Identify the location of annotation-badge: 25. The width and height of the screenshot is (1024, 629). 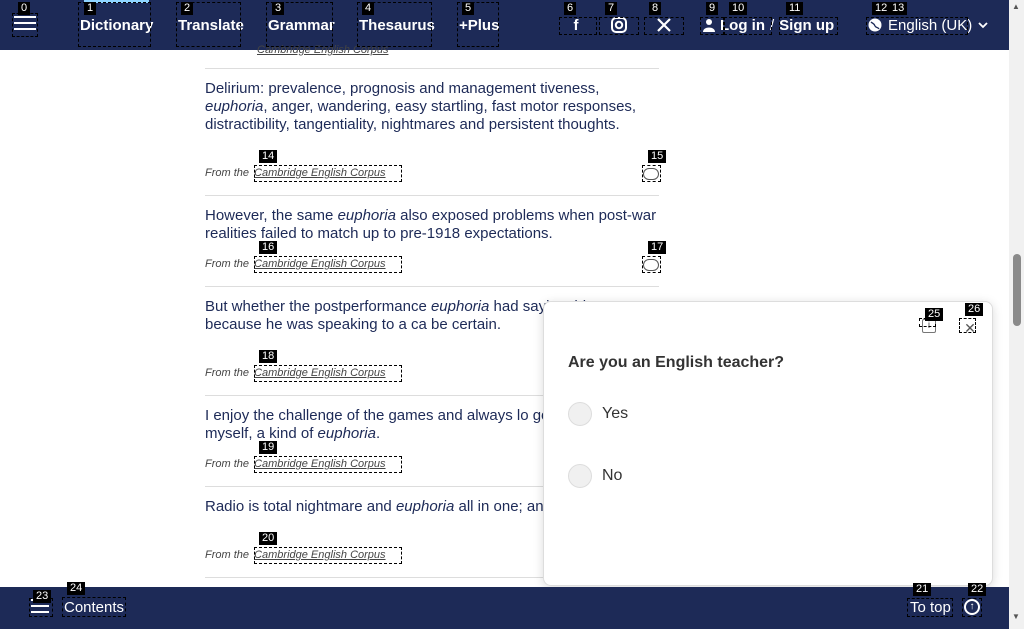
(934, 314).